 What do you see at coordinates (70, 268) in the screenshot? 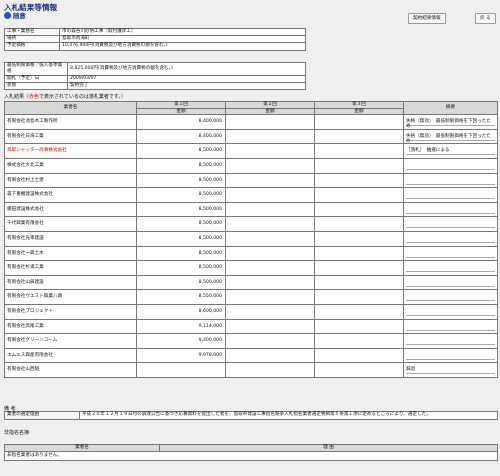
I see `bidder-name: 有限会社杉浦工業` at bounding box center [70, 268].